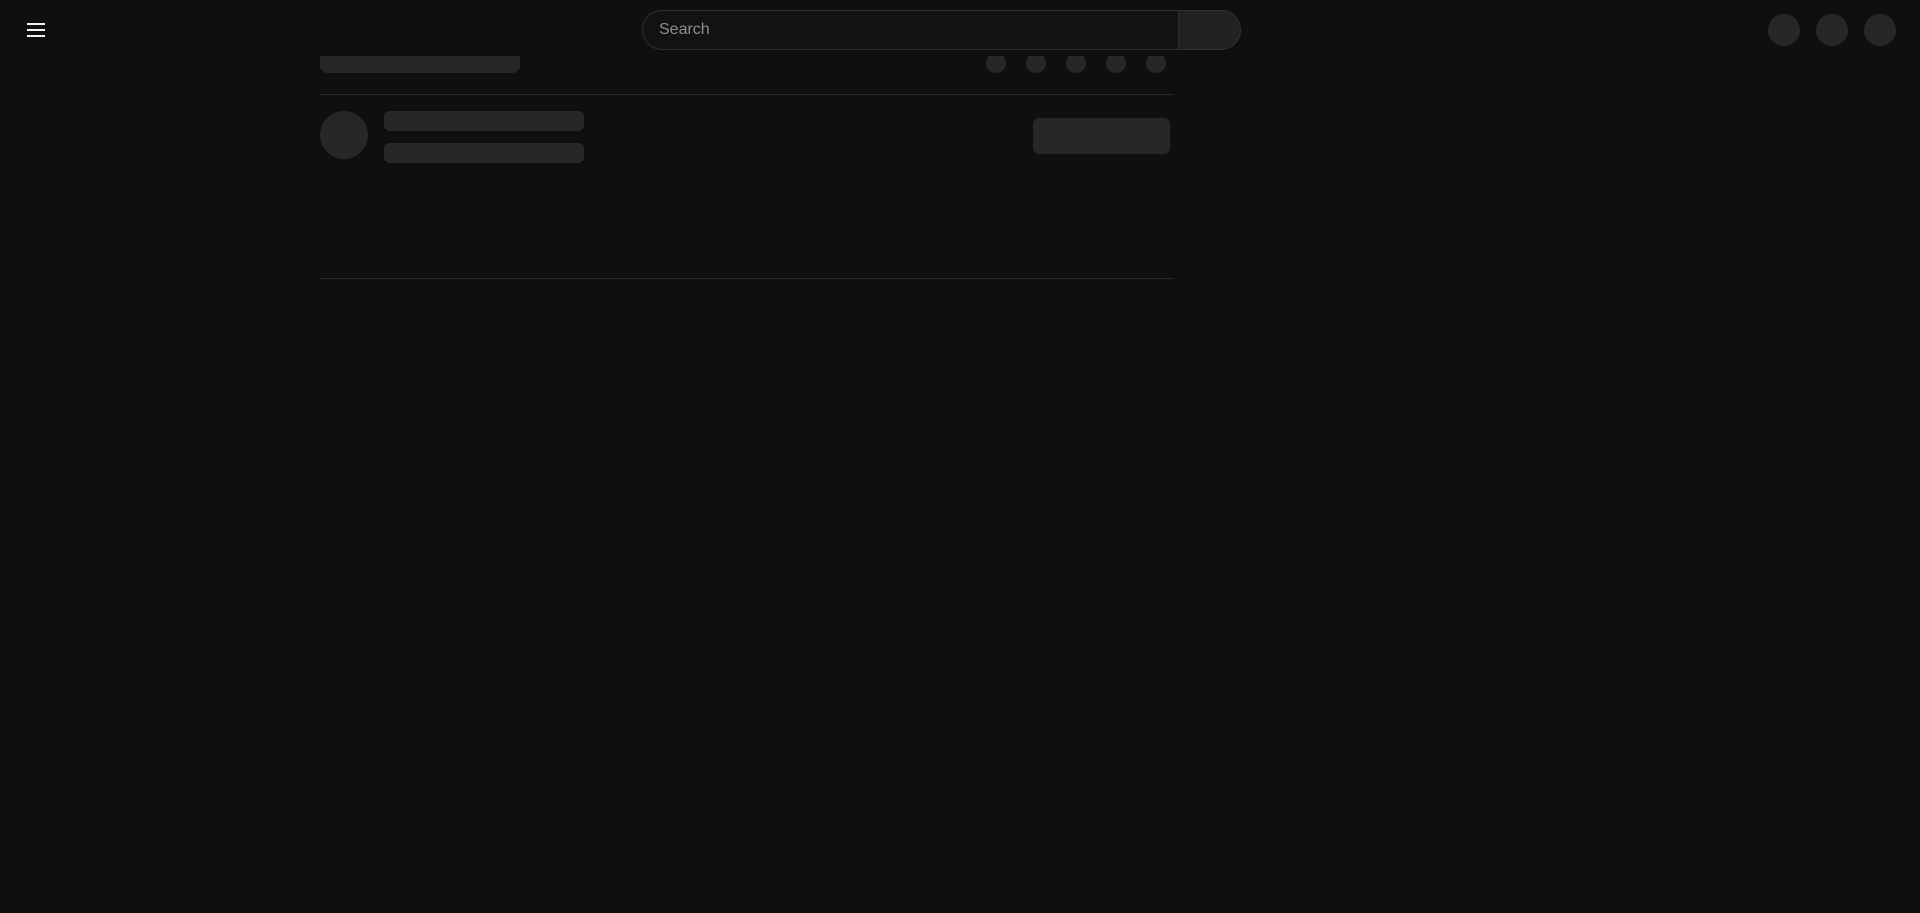 The width and height of the screenshot is (1920, 913). What do you see at coordinates (344, 135) in the screenshot?
I see `avatar-skeleton` at bounding box center [344, 135].